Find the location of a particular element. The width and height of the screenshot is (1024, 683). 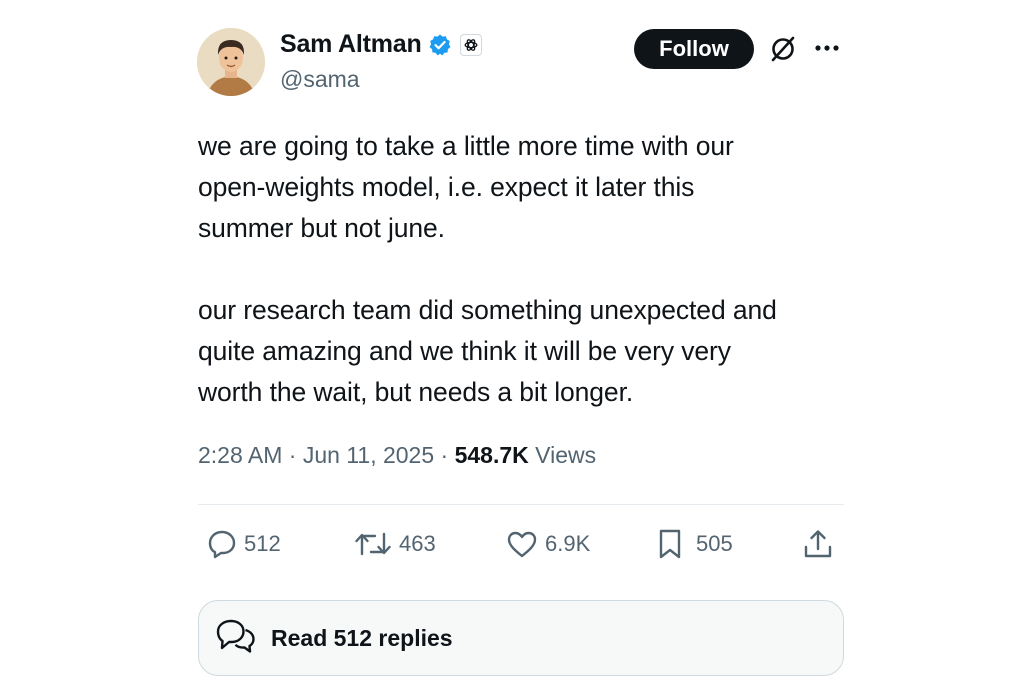

tweet-meta: 2:28 AM · Jun 11, 2025 · 548.7K Views is located at coordinates (397, 455).